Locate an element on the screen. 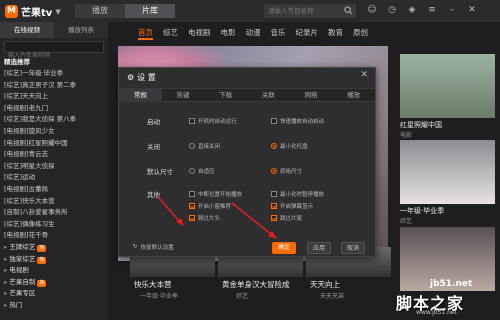  poster-title: 一年级·毕业季 is located at coordinates (422, 211).